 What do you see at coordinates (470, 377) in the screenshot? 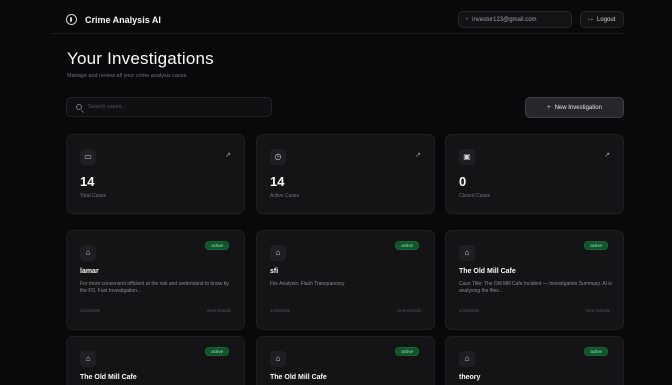
I see `investigation-title: theory` at bounding box center [470, 377].